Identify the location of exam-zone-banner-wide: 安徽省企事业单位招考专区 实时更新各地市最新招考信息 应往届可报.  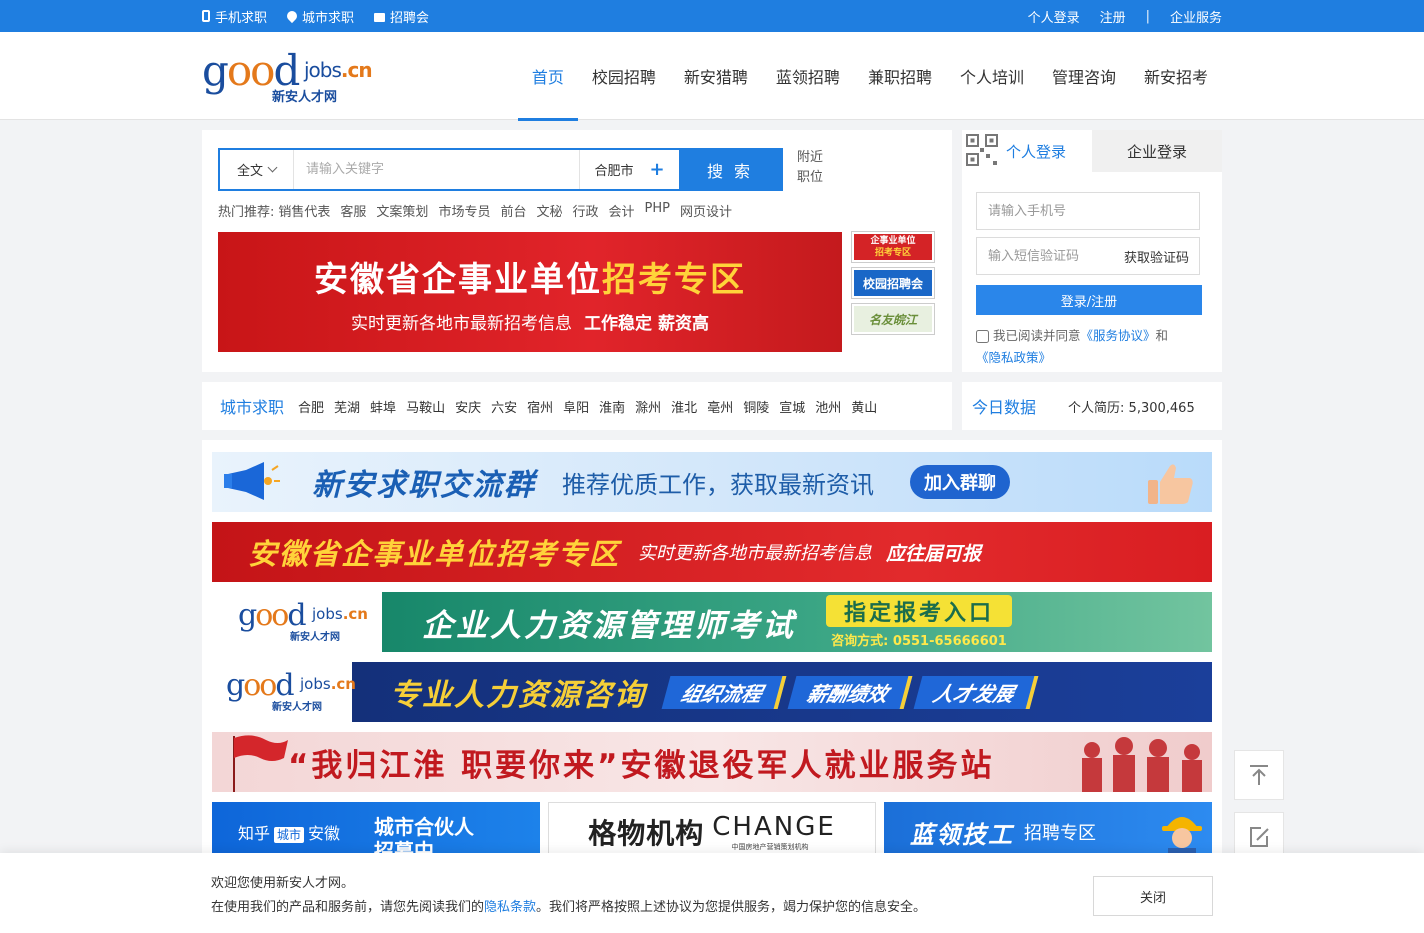
(712, 552).